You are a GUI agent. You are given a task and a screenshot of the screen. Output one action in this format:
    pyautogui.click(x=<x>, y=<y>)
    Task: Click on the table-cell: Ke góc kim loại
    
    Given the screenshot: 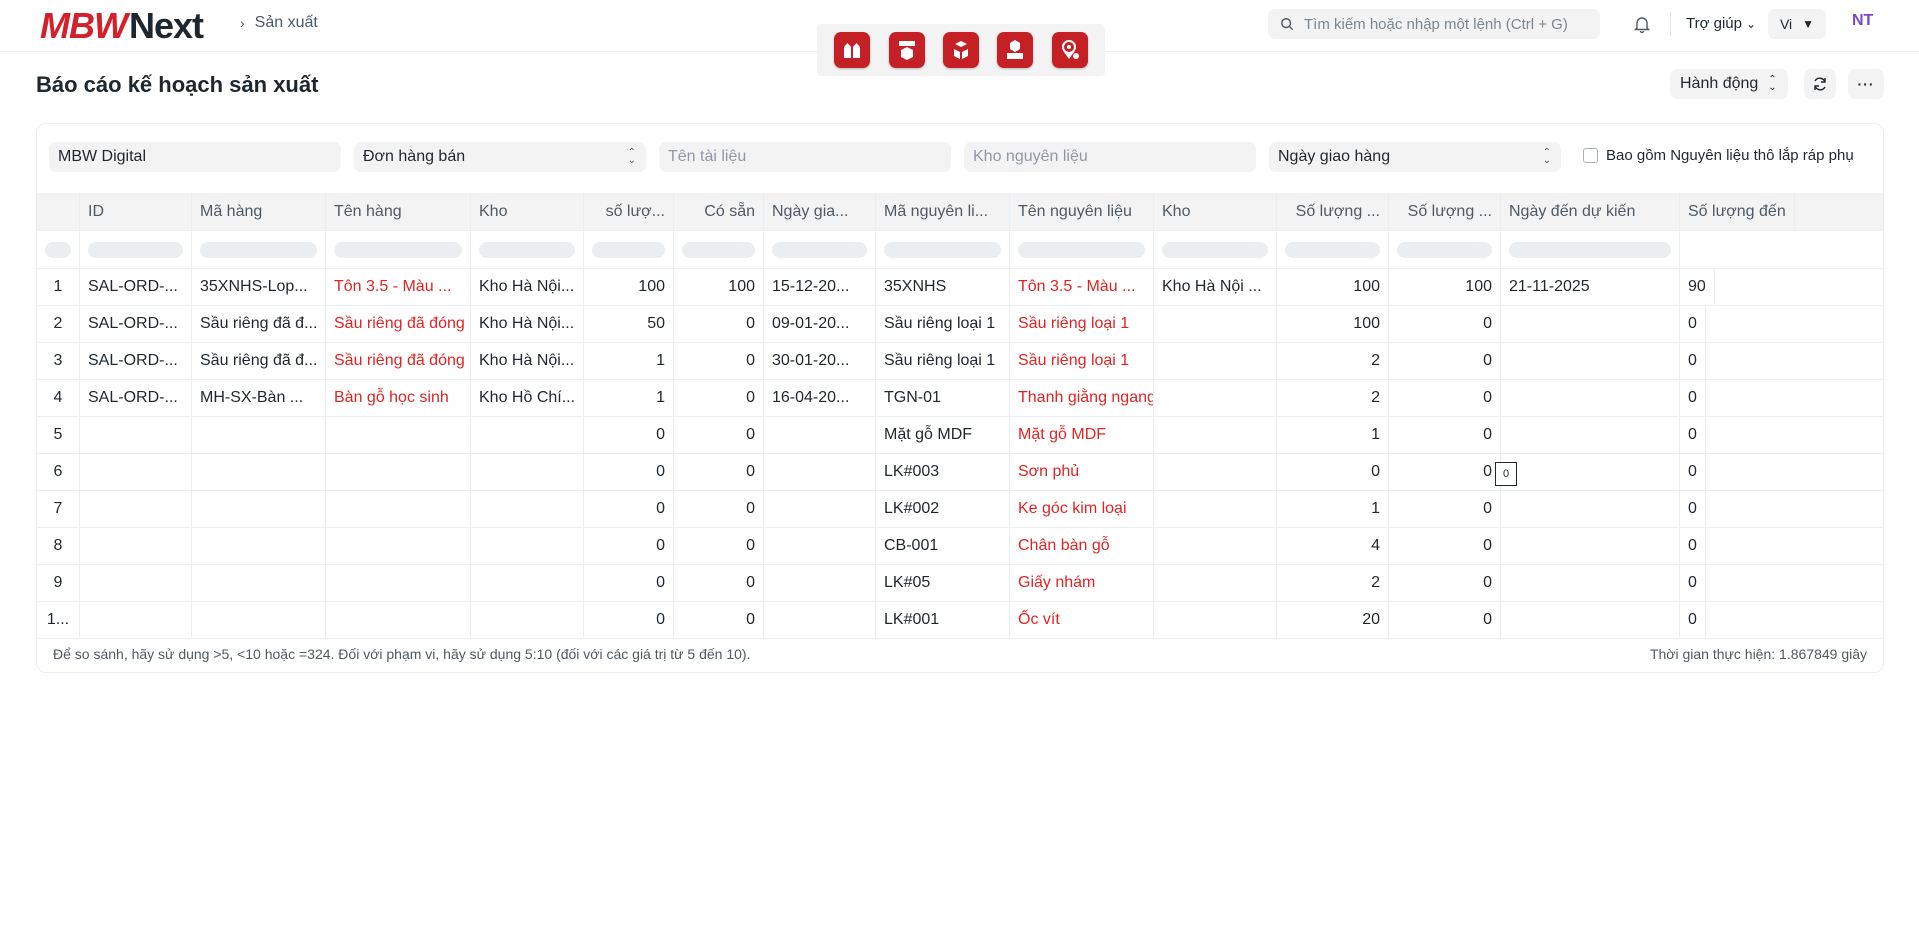 What is the action you would take?
    pyautogui.click(x=1082, y=509)
    